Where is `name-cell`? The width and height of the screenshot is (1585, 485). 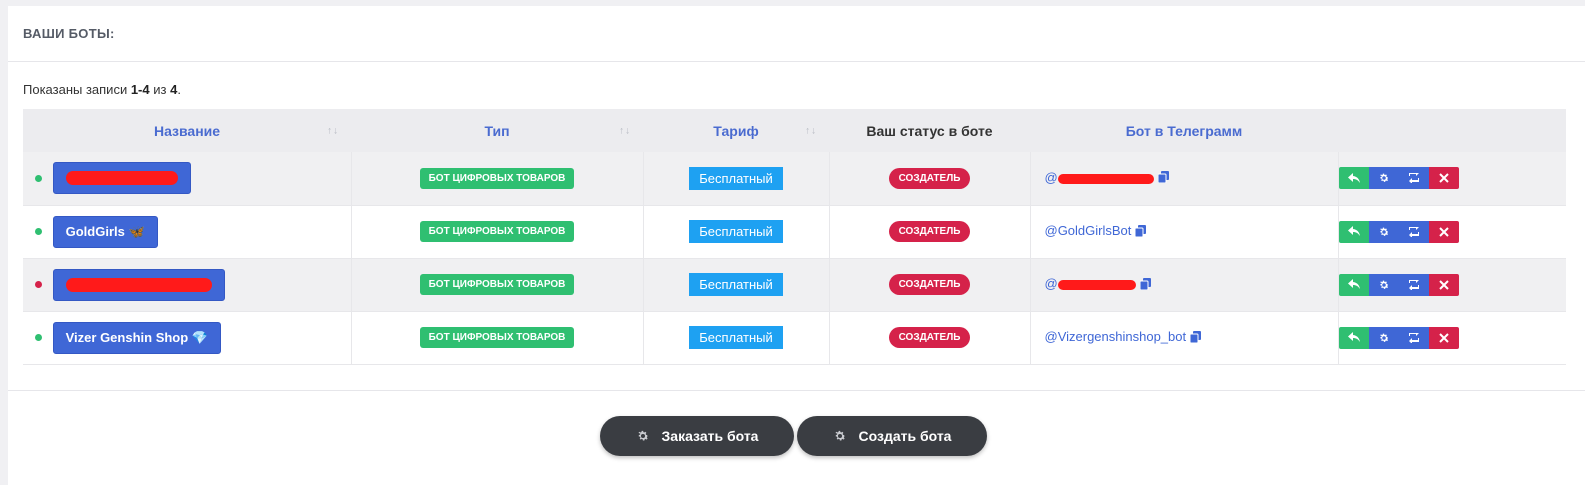
name-cell is located at coordinates (187, 178).